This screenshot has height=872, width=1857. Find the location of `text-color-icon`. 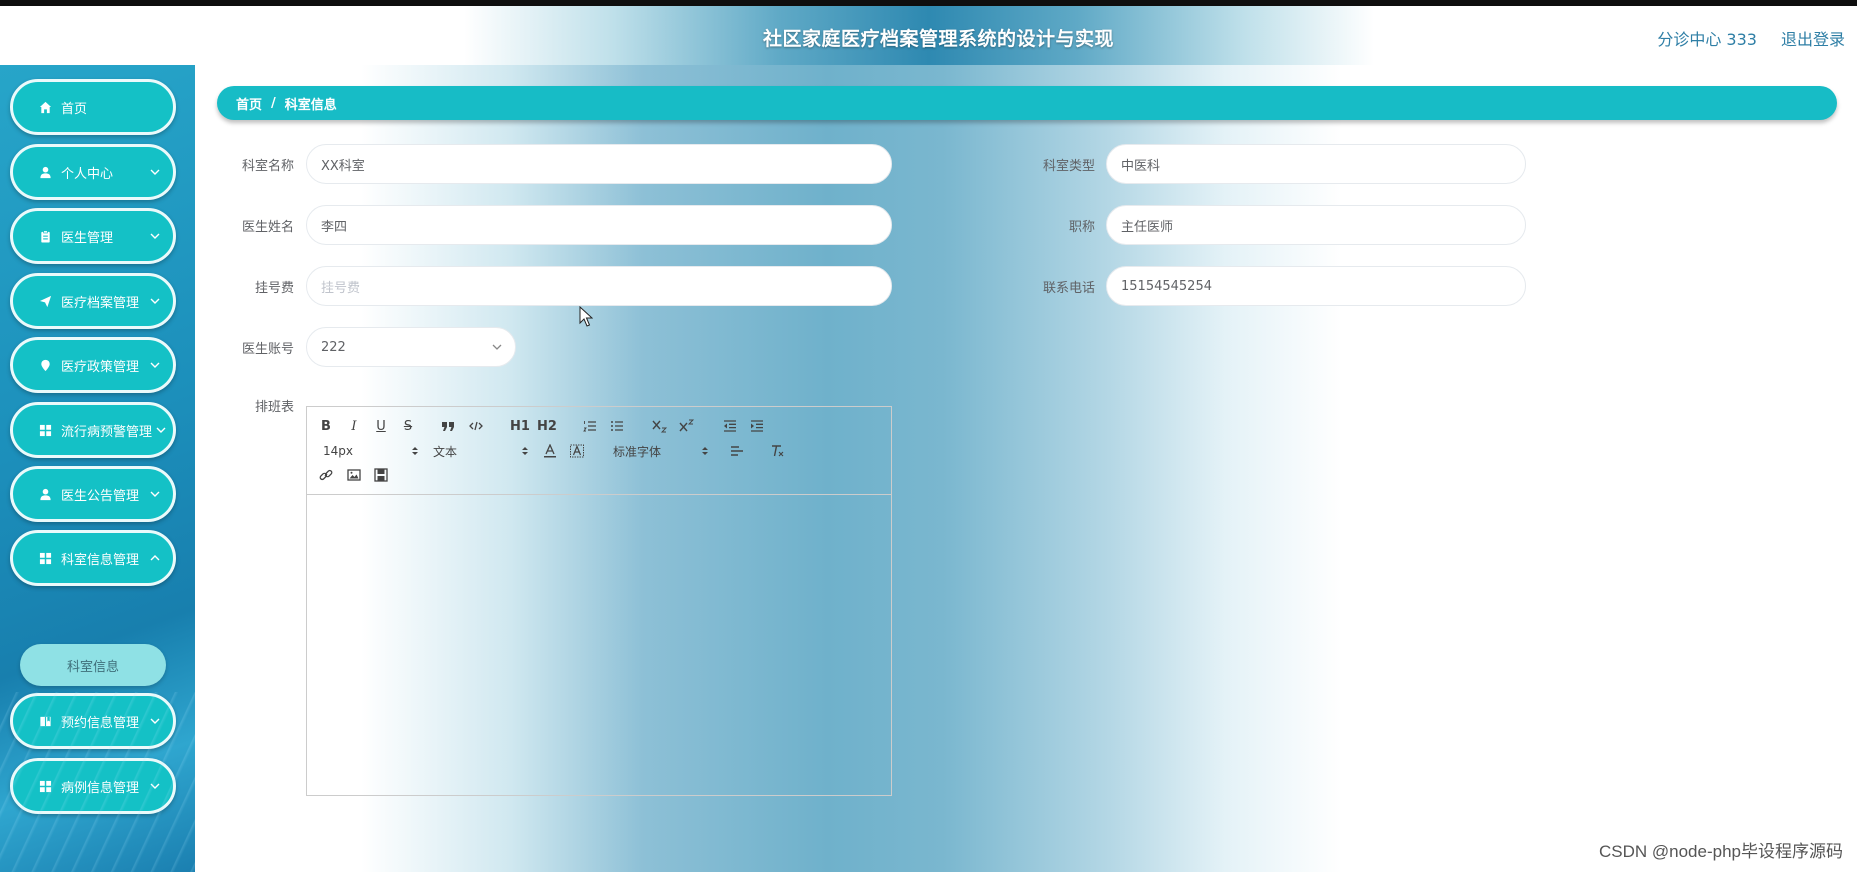

text-color-icon is located at coordinates (550, 451).